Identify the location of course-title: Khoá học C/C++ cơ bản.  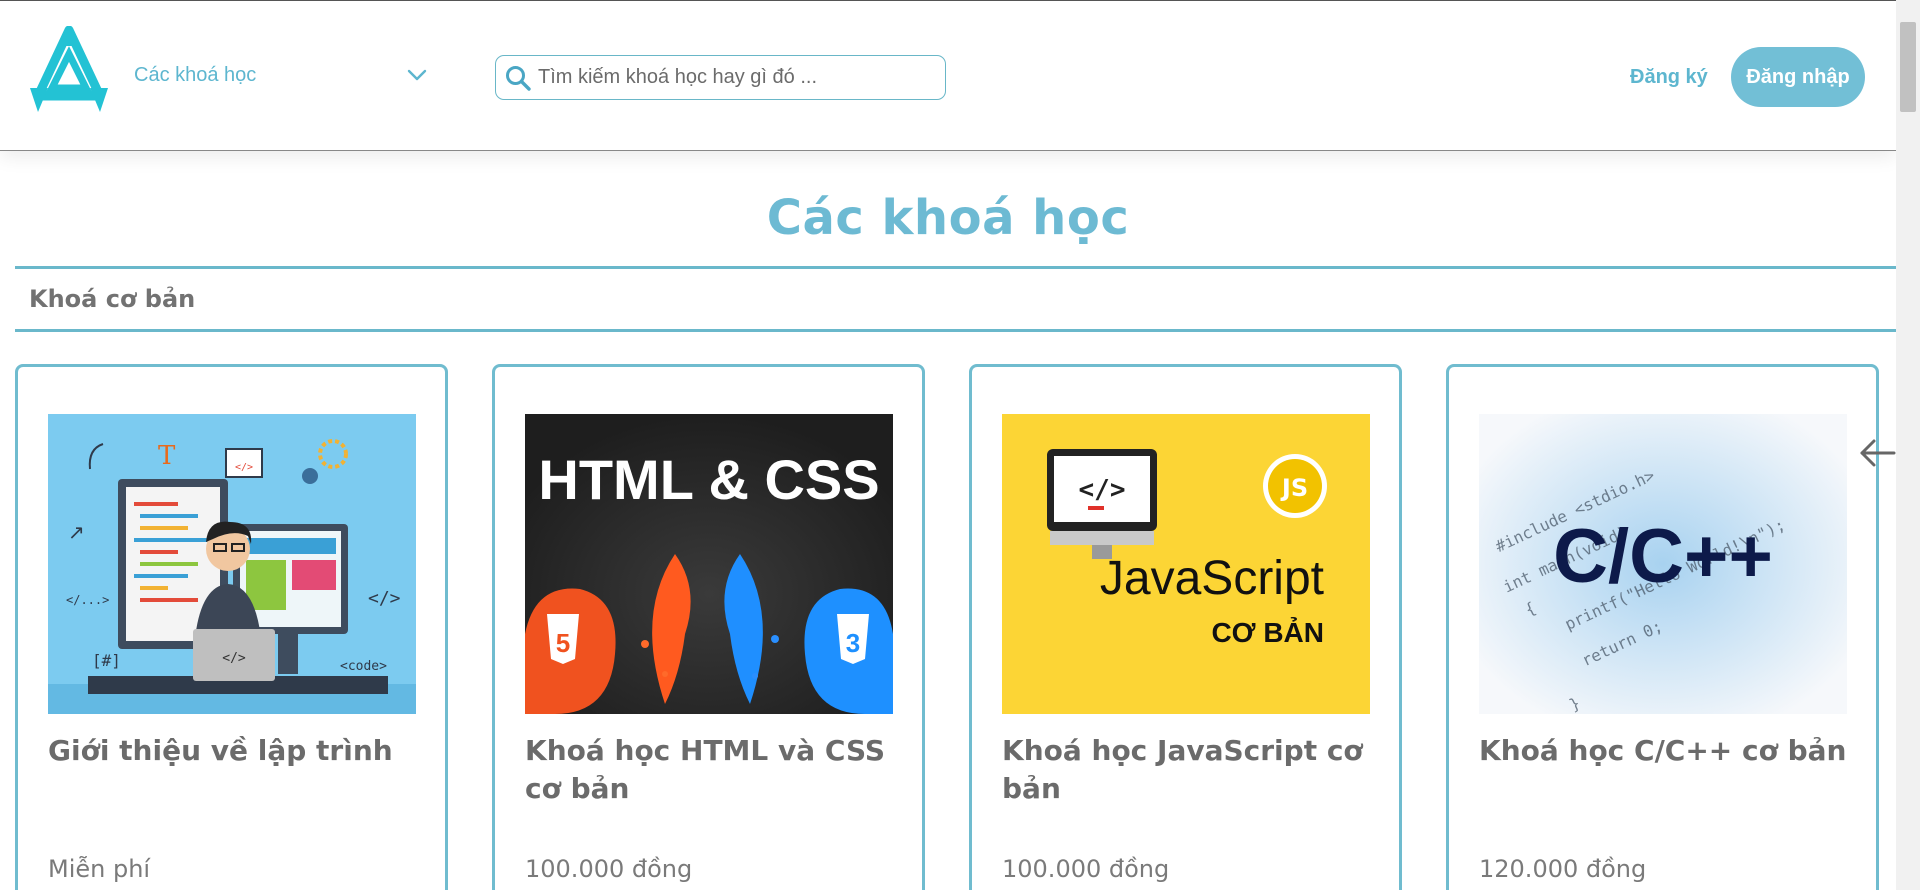
(1669, 751).